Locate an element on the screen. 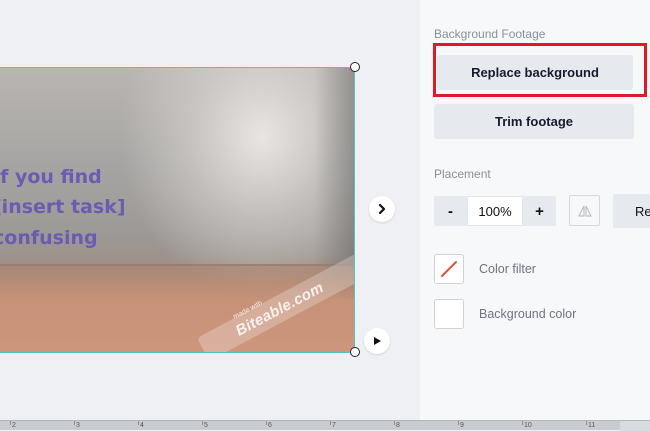  ruler-label: 3 is located at coordinates (78, 425).